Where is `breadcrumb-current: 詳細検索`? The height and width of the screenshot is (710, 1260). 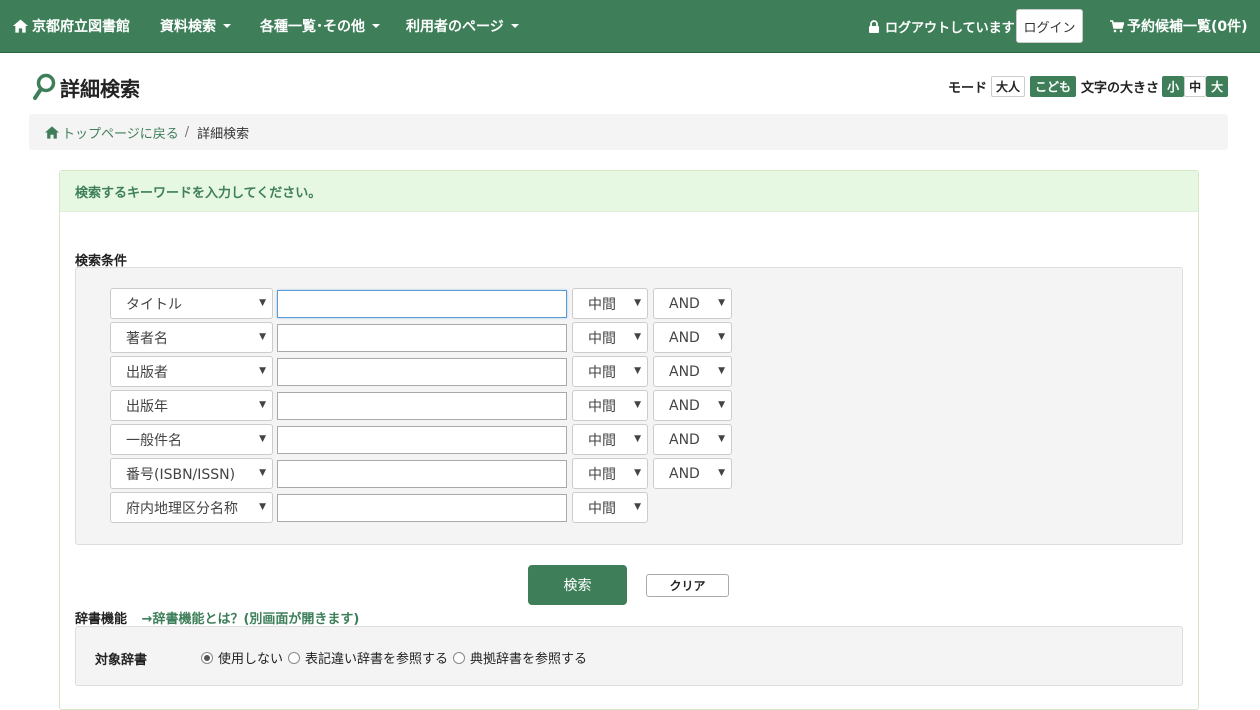
breadcrumb-current: 詳細検索 is located at coordinates (223, 134).